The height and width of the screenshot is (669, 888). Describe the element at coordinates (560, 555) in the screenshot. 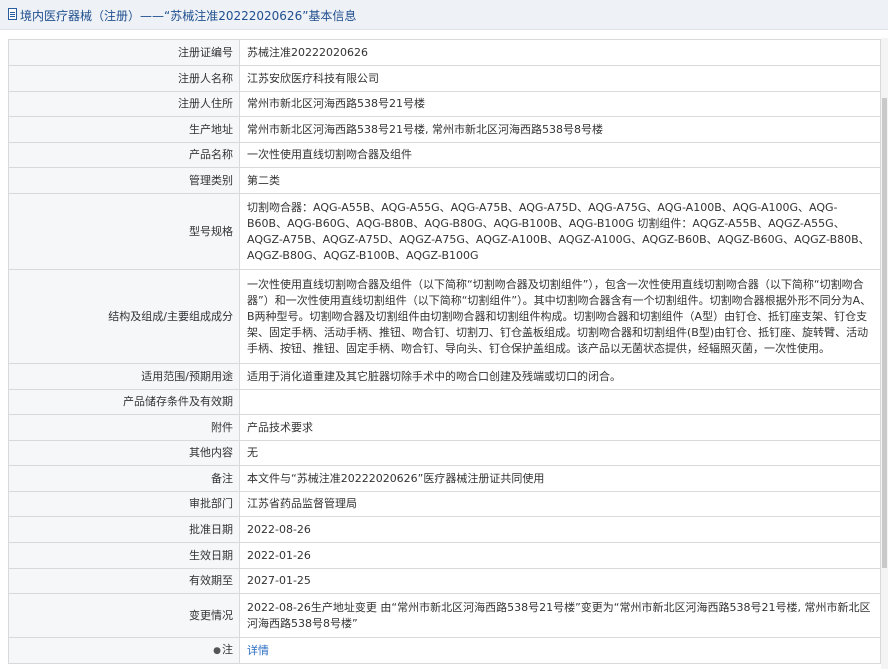

I see `value-effective-date: 2022-01-26` at that location.